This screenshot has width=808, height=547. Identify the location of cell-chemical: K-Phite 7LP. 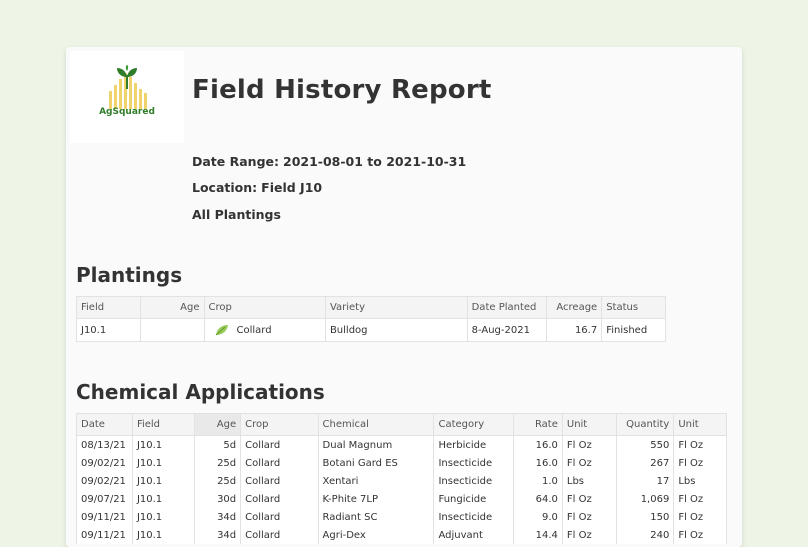
(376, 499).